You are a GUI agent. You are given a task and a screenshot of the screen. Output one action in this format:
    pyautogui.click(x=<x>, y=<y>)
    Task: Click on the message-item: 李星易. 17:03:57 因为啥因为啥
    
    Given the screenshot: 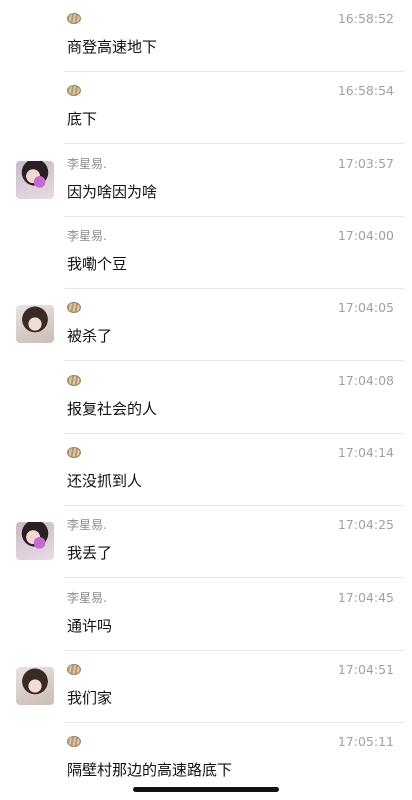 What is the action you would take?
    pyautogui.click(x=206, y=181)
    